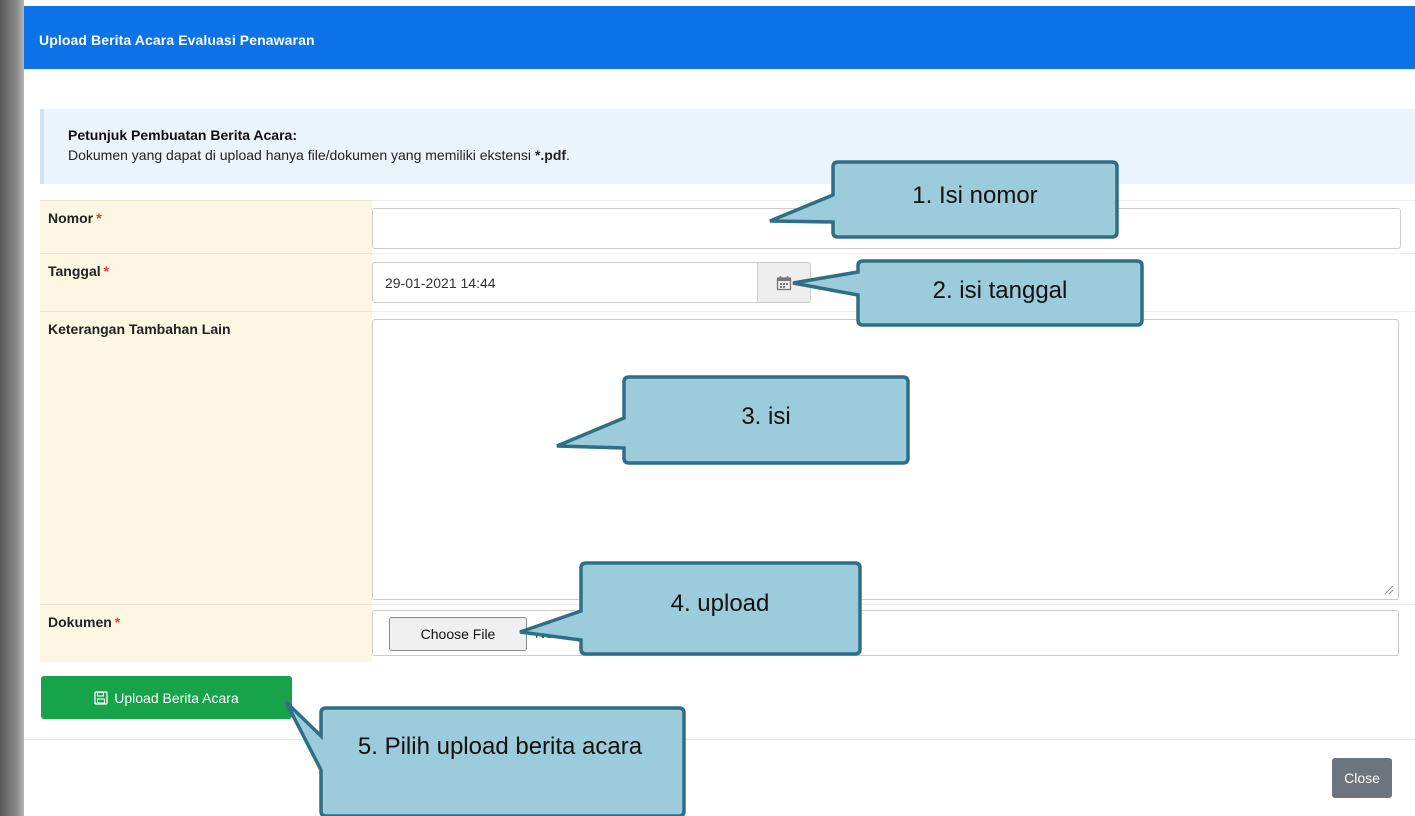 The image size is (1415, 816). Describe the element at coordinates (720, 603) in the screenshot. I see `callout-text-4: 4. upload` at that location.